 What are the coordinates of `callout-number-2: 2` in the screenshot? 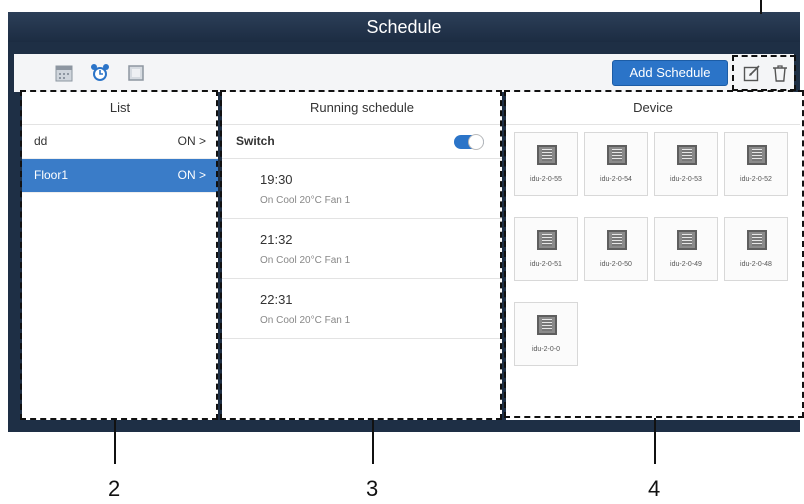 It's located at (114, 488).